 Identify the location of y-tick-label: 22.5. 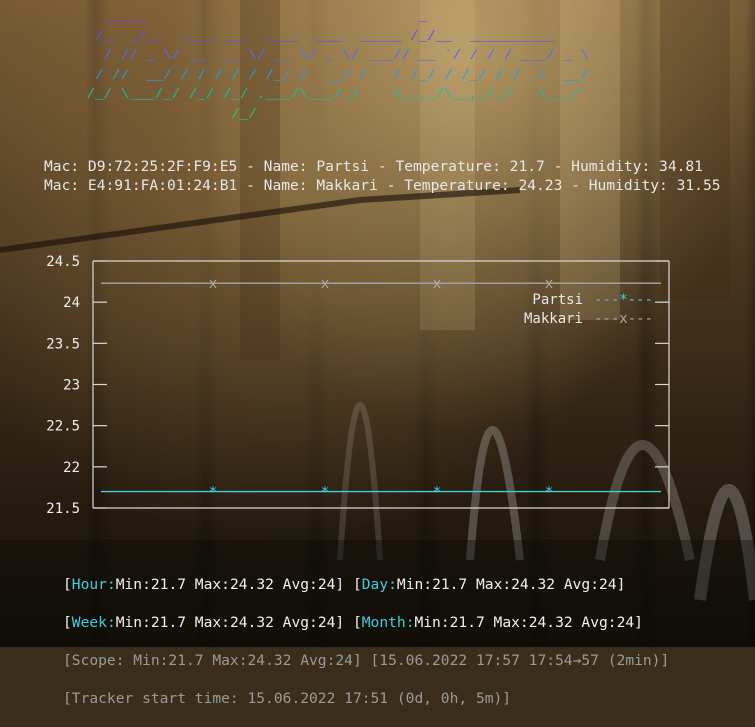
(63, 427).